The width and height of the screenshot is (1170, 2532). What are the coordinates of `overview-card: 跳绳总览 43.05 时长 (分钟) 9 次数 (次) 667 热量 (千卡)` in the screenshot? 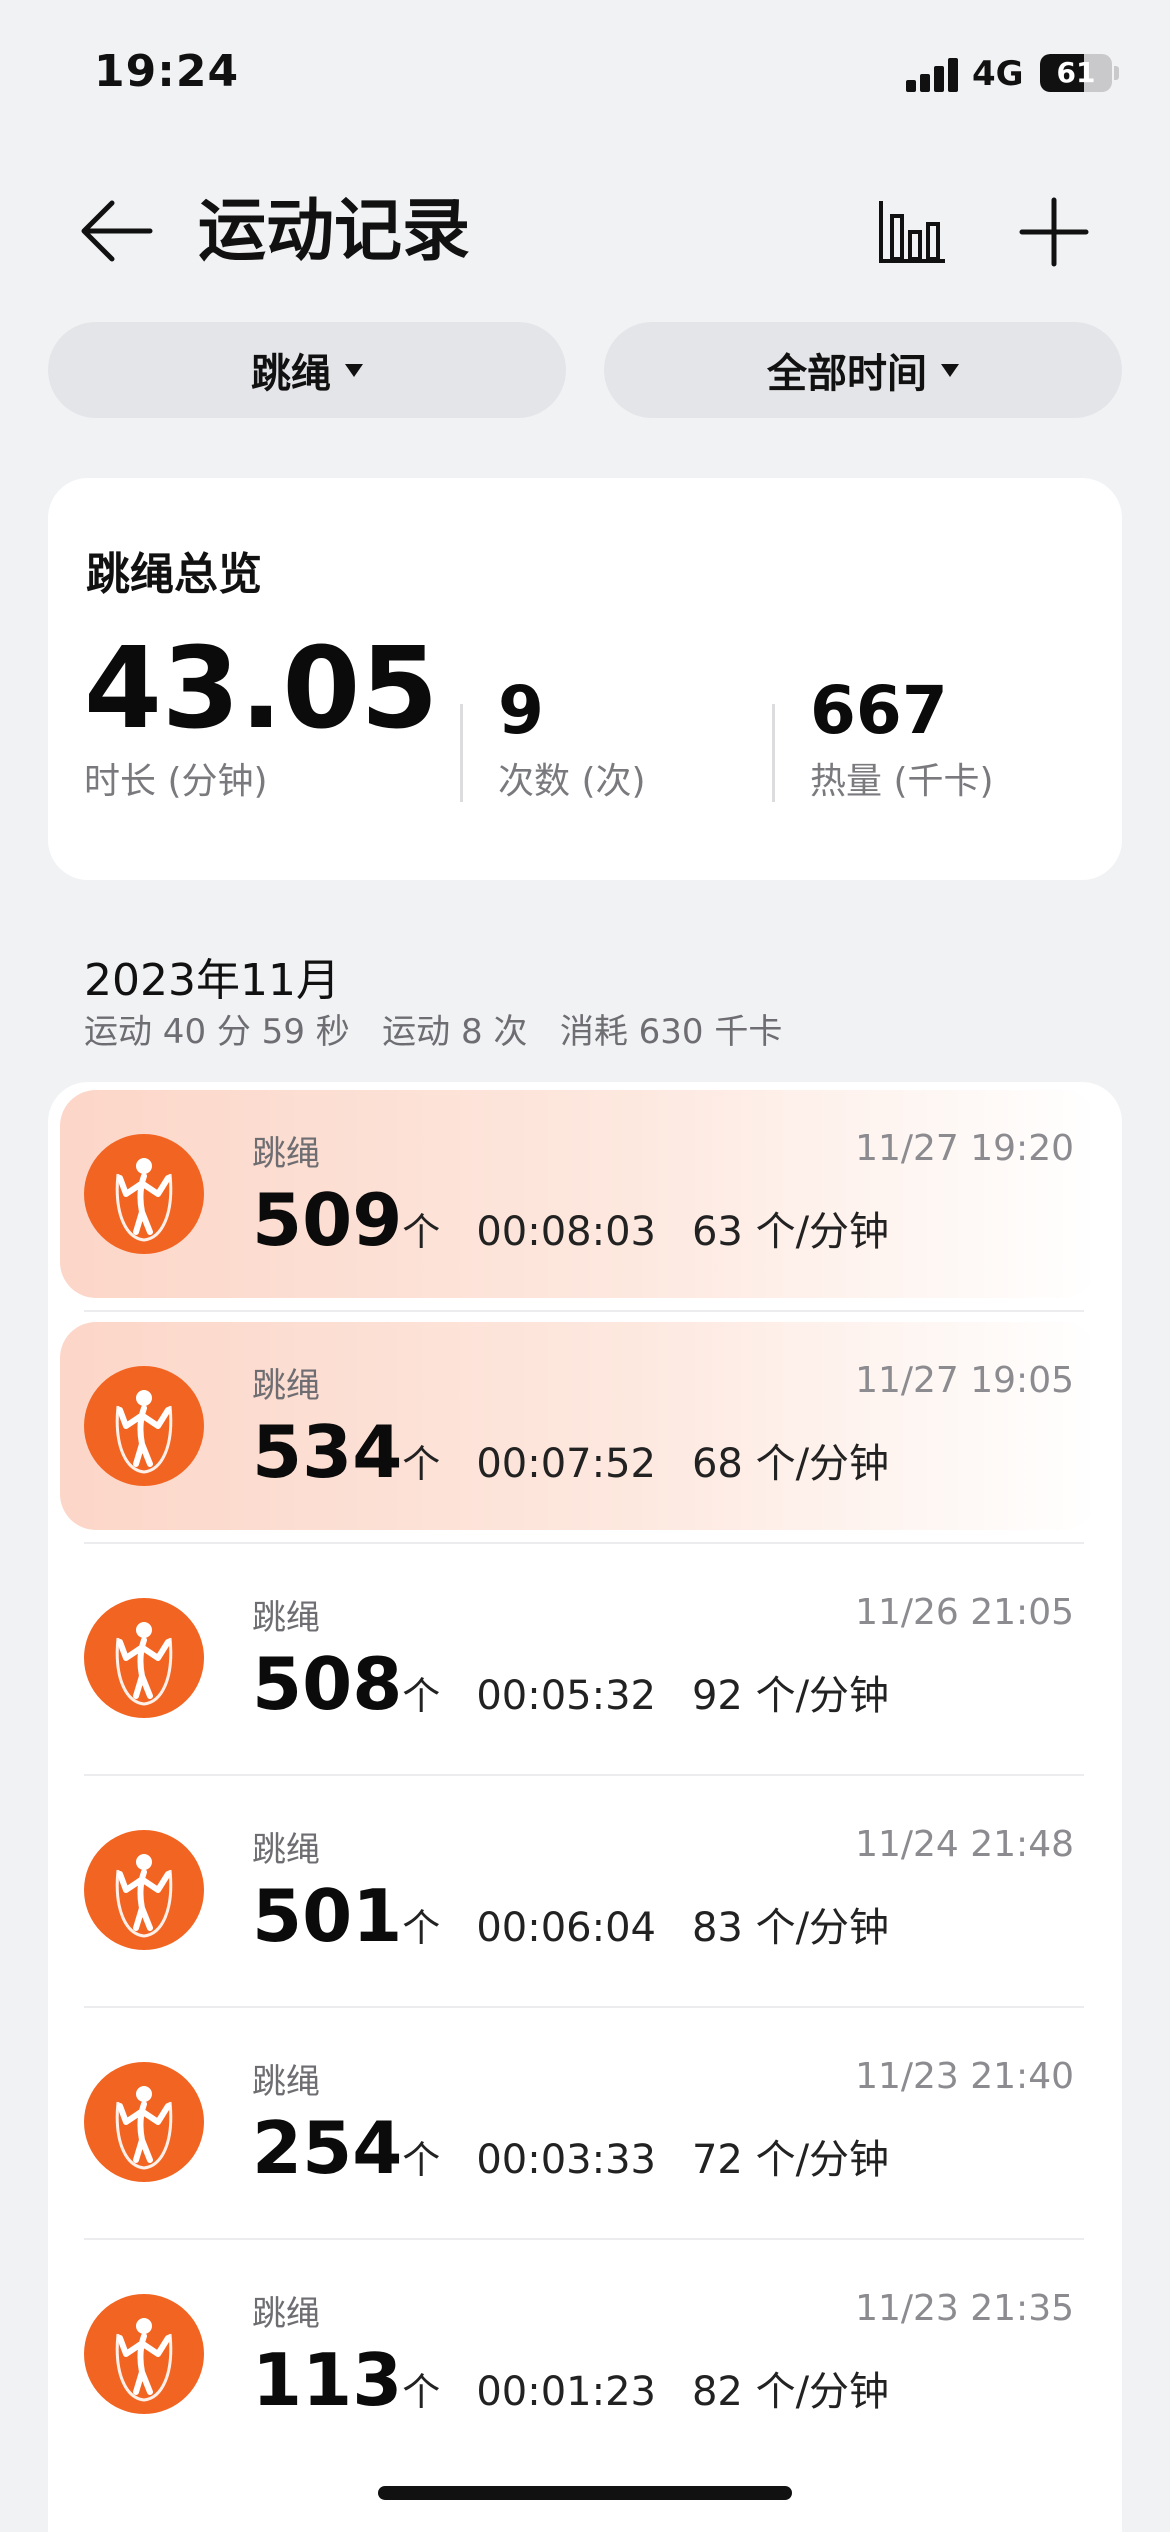 It's located at (585, 679).